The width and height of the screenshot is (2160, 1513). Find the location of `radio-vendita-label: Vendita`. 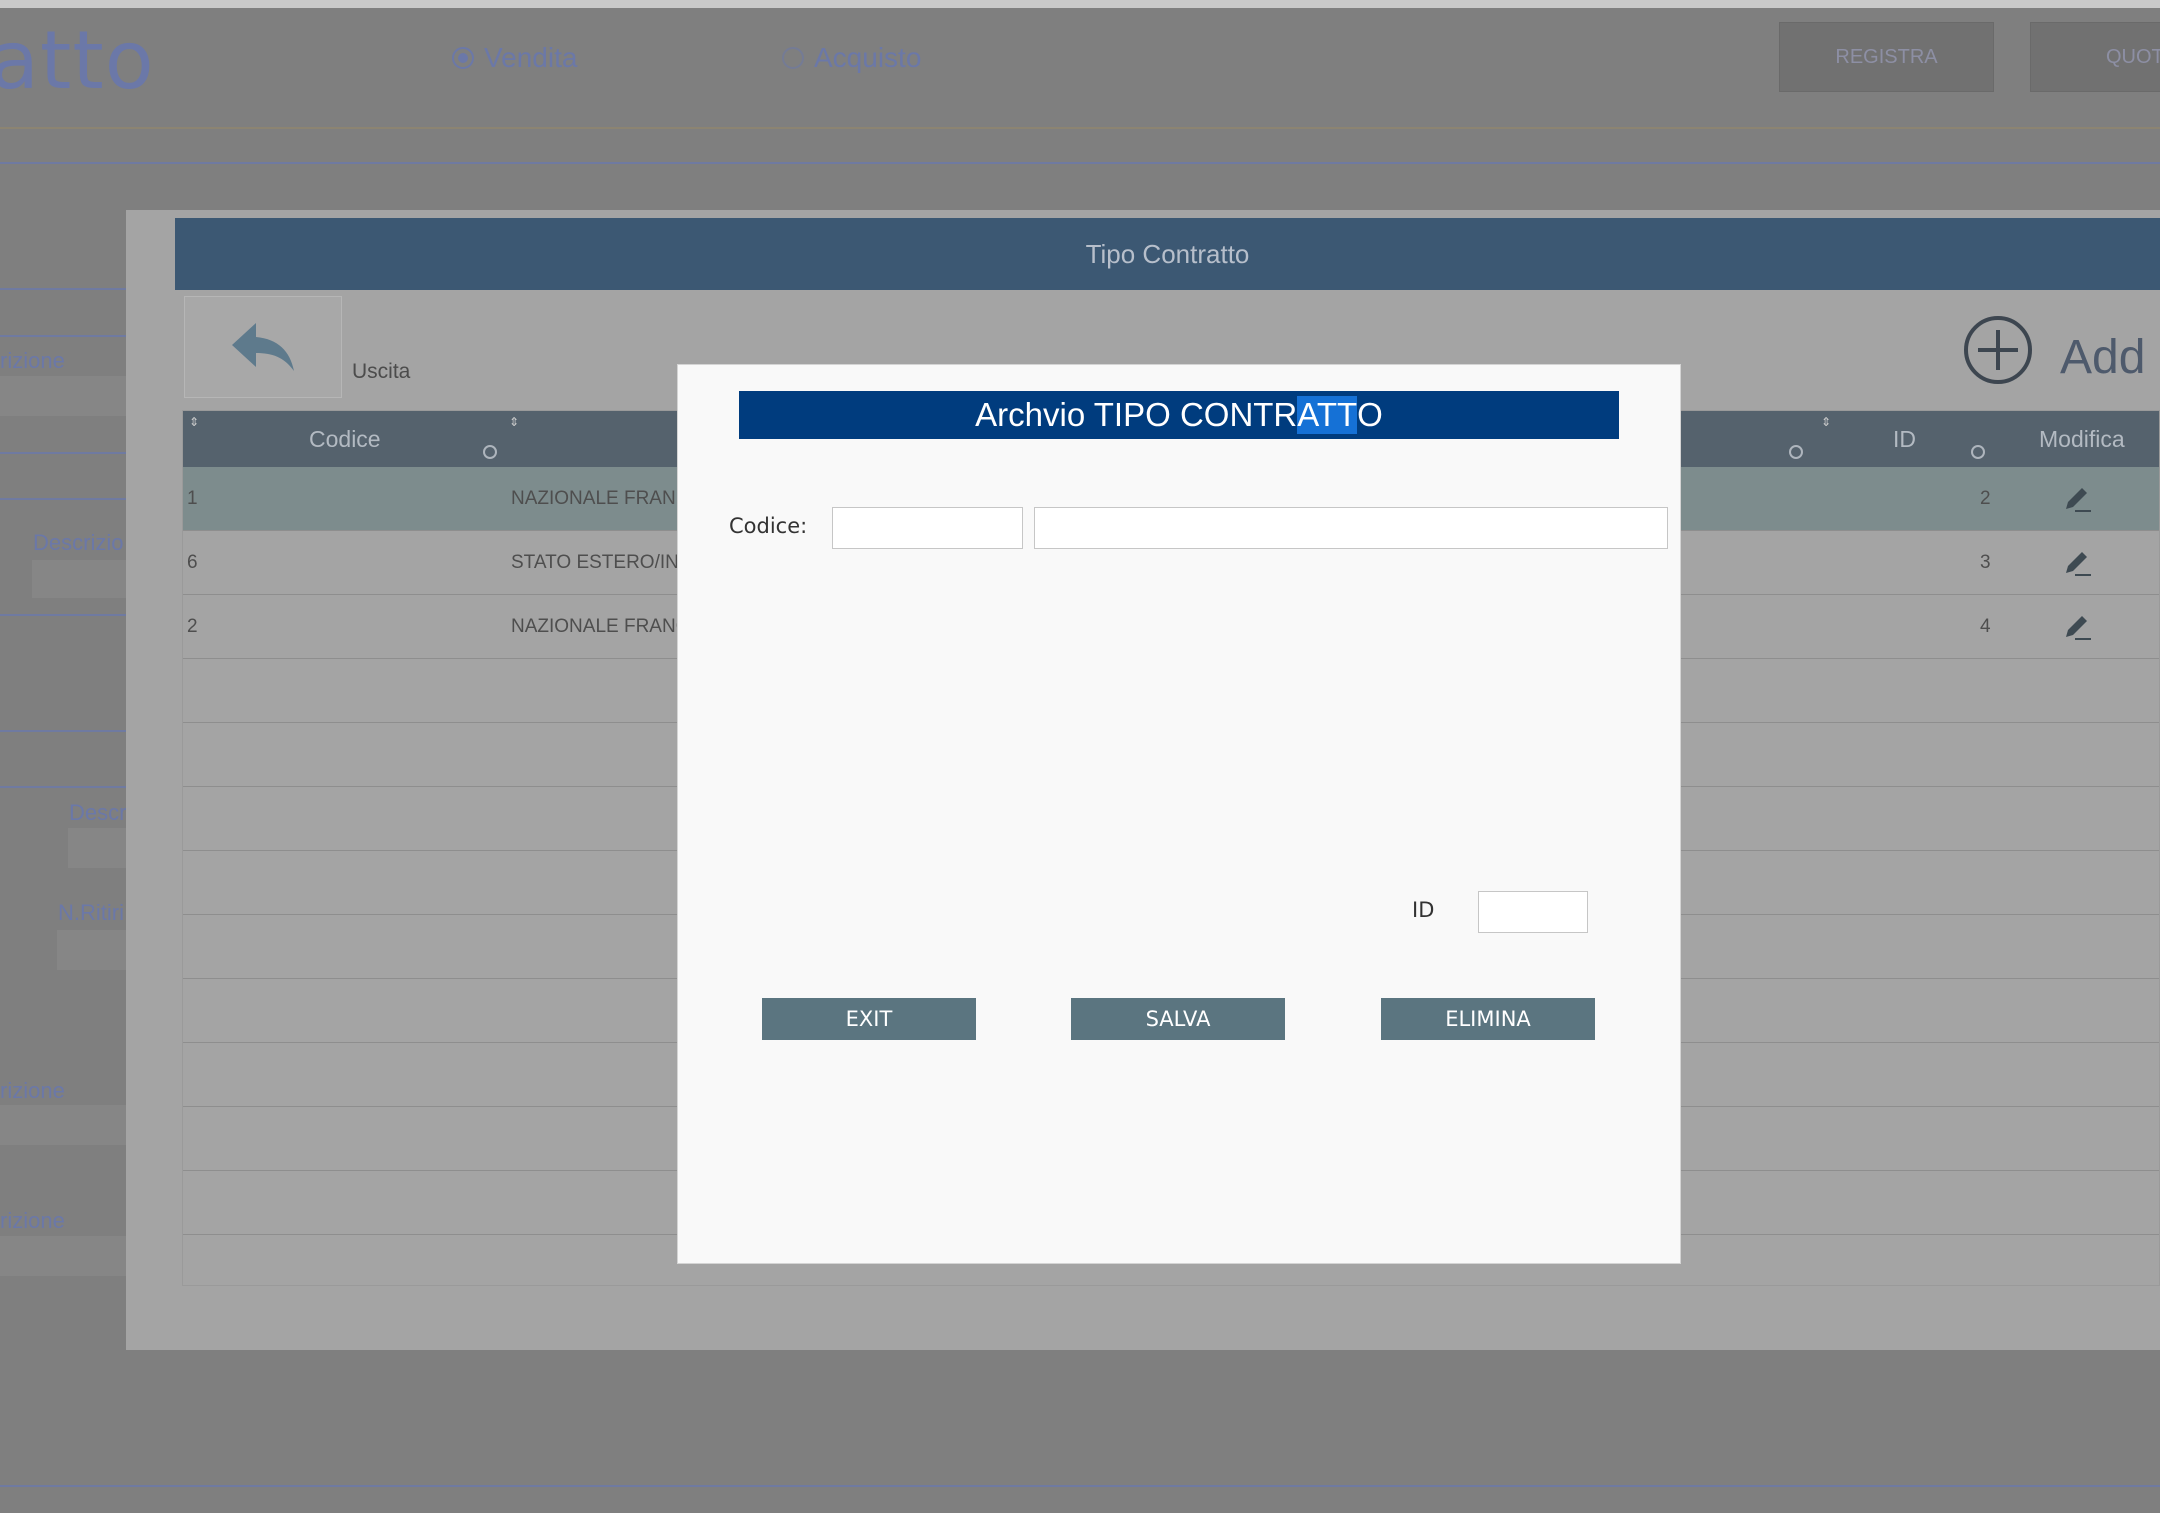

radio-vendita-label: Vendita is located at coordinates (531, 57).